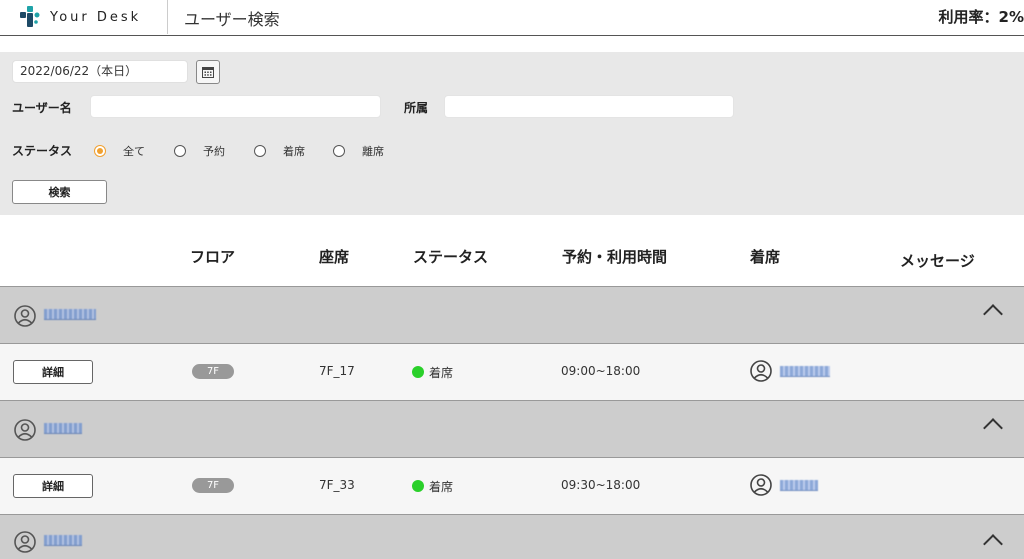 The width and height of the screenshot is (1024, 559). I want to click on search-button: 検索, so click(59, 192).